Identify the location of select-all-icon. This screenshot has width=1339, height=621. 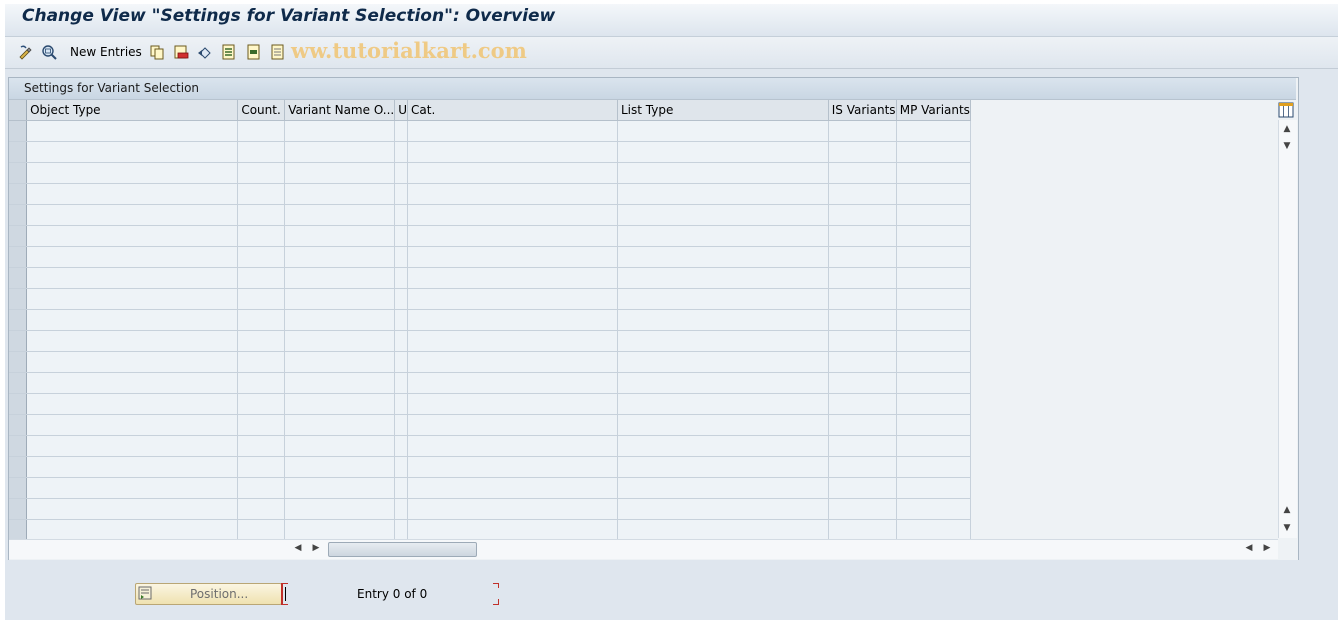
(229, 52).